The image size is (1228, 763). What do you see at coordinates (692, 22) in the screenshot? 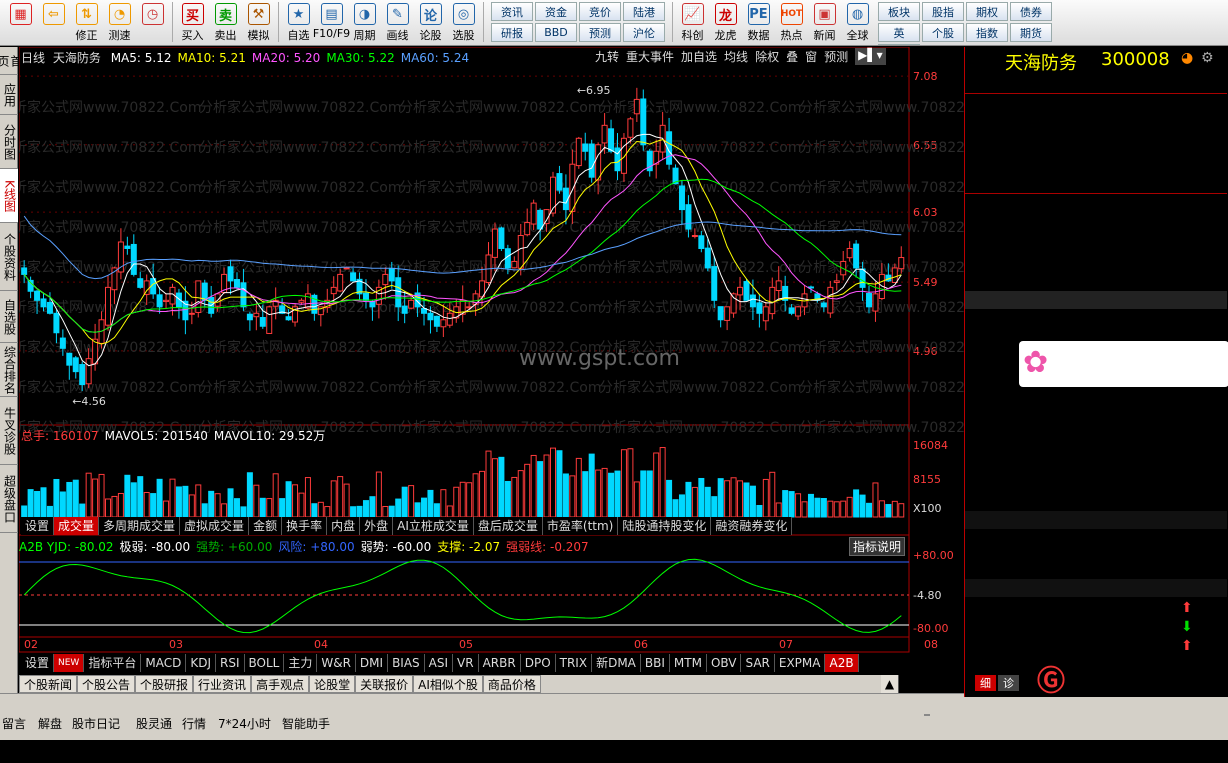
I see `toolbar-button-b0: 📈 科创` at bounding box center [692, 22].